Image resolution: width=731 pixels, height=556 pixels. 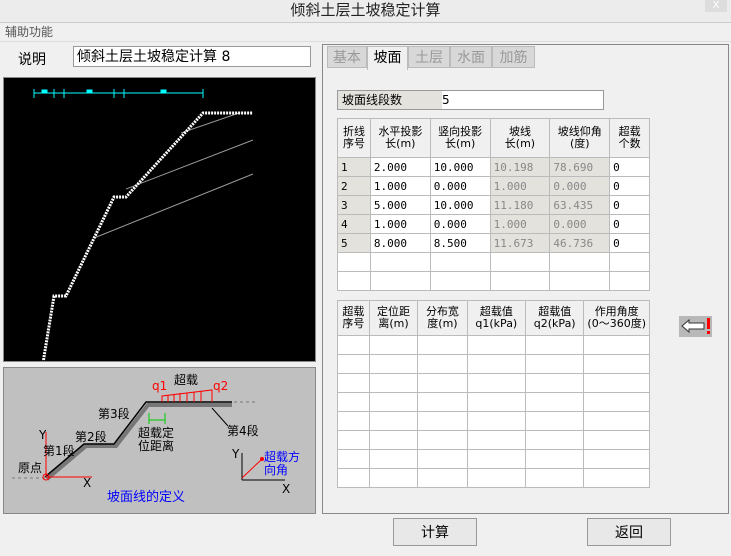 I want to click on table-cell: 8.500, so click(x=460, y=243).